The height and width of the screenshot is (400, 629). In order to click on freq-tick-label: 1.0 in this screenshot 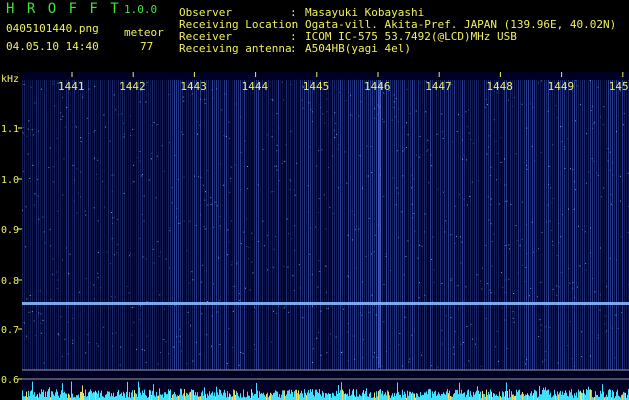, I will do `click(10, 180)`.